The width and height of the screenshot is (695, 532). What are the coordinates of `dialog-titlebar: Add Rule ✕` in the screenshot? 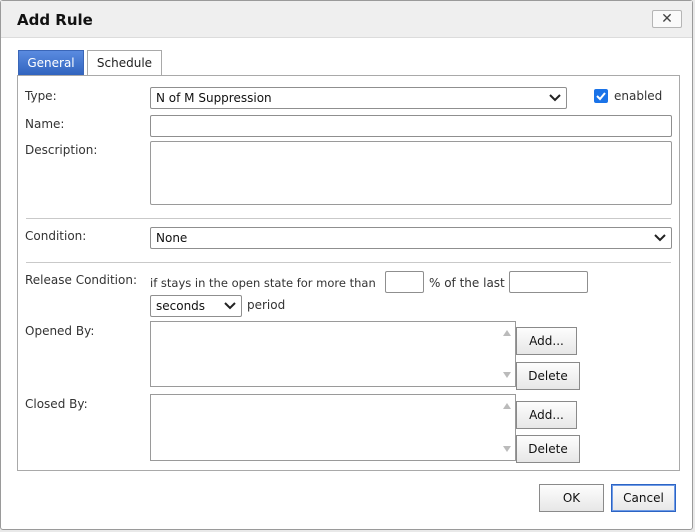 It's located at (346, 19).